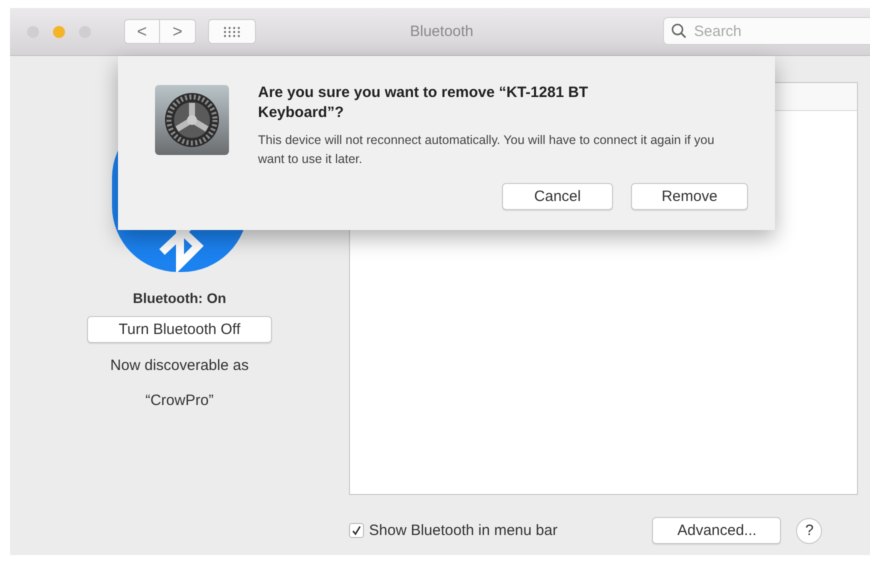 Image resolution: width=870 pixels, height=563 pixels. Describe the element at coordinates (424, 103) in the screenshot. I see `dialog-title: Are you sure you want to remove “KT-1281 BT Keyboard”?` at that location.